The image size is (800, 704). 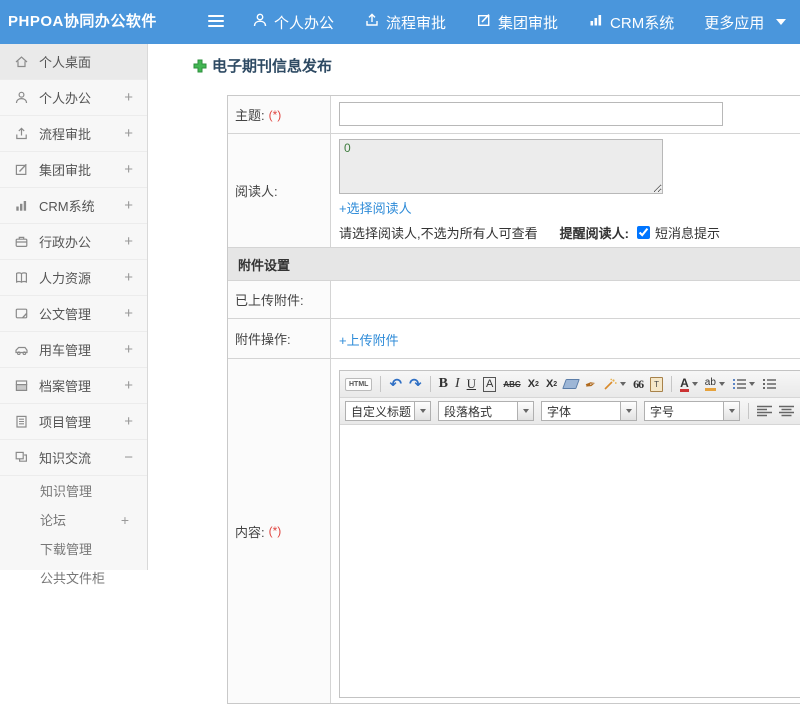 I want to click on sidebar-subitem-public-file-cabinet: 公共文件柜, so click(x=73, y=577).